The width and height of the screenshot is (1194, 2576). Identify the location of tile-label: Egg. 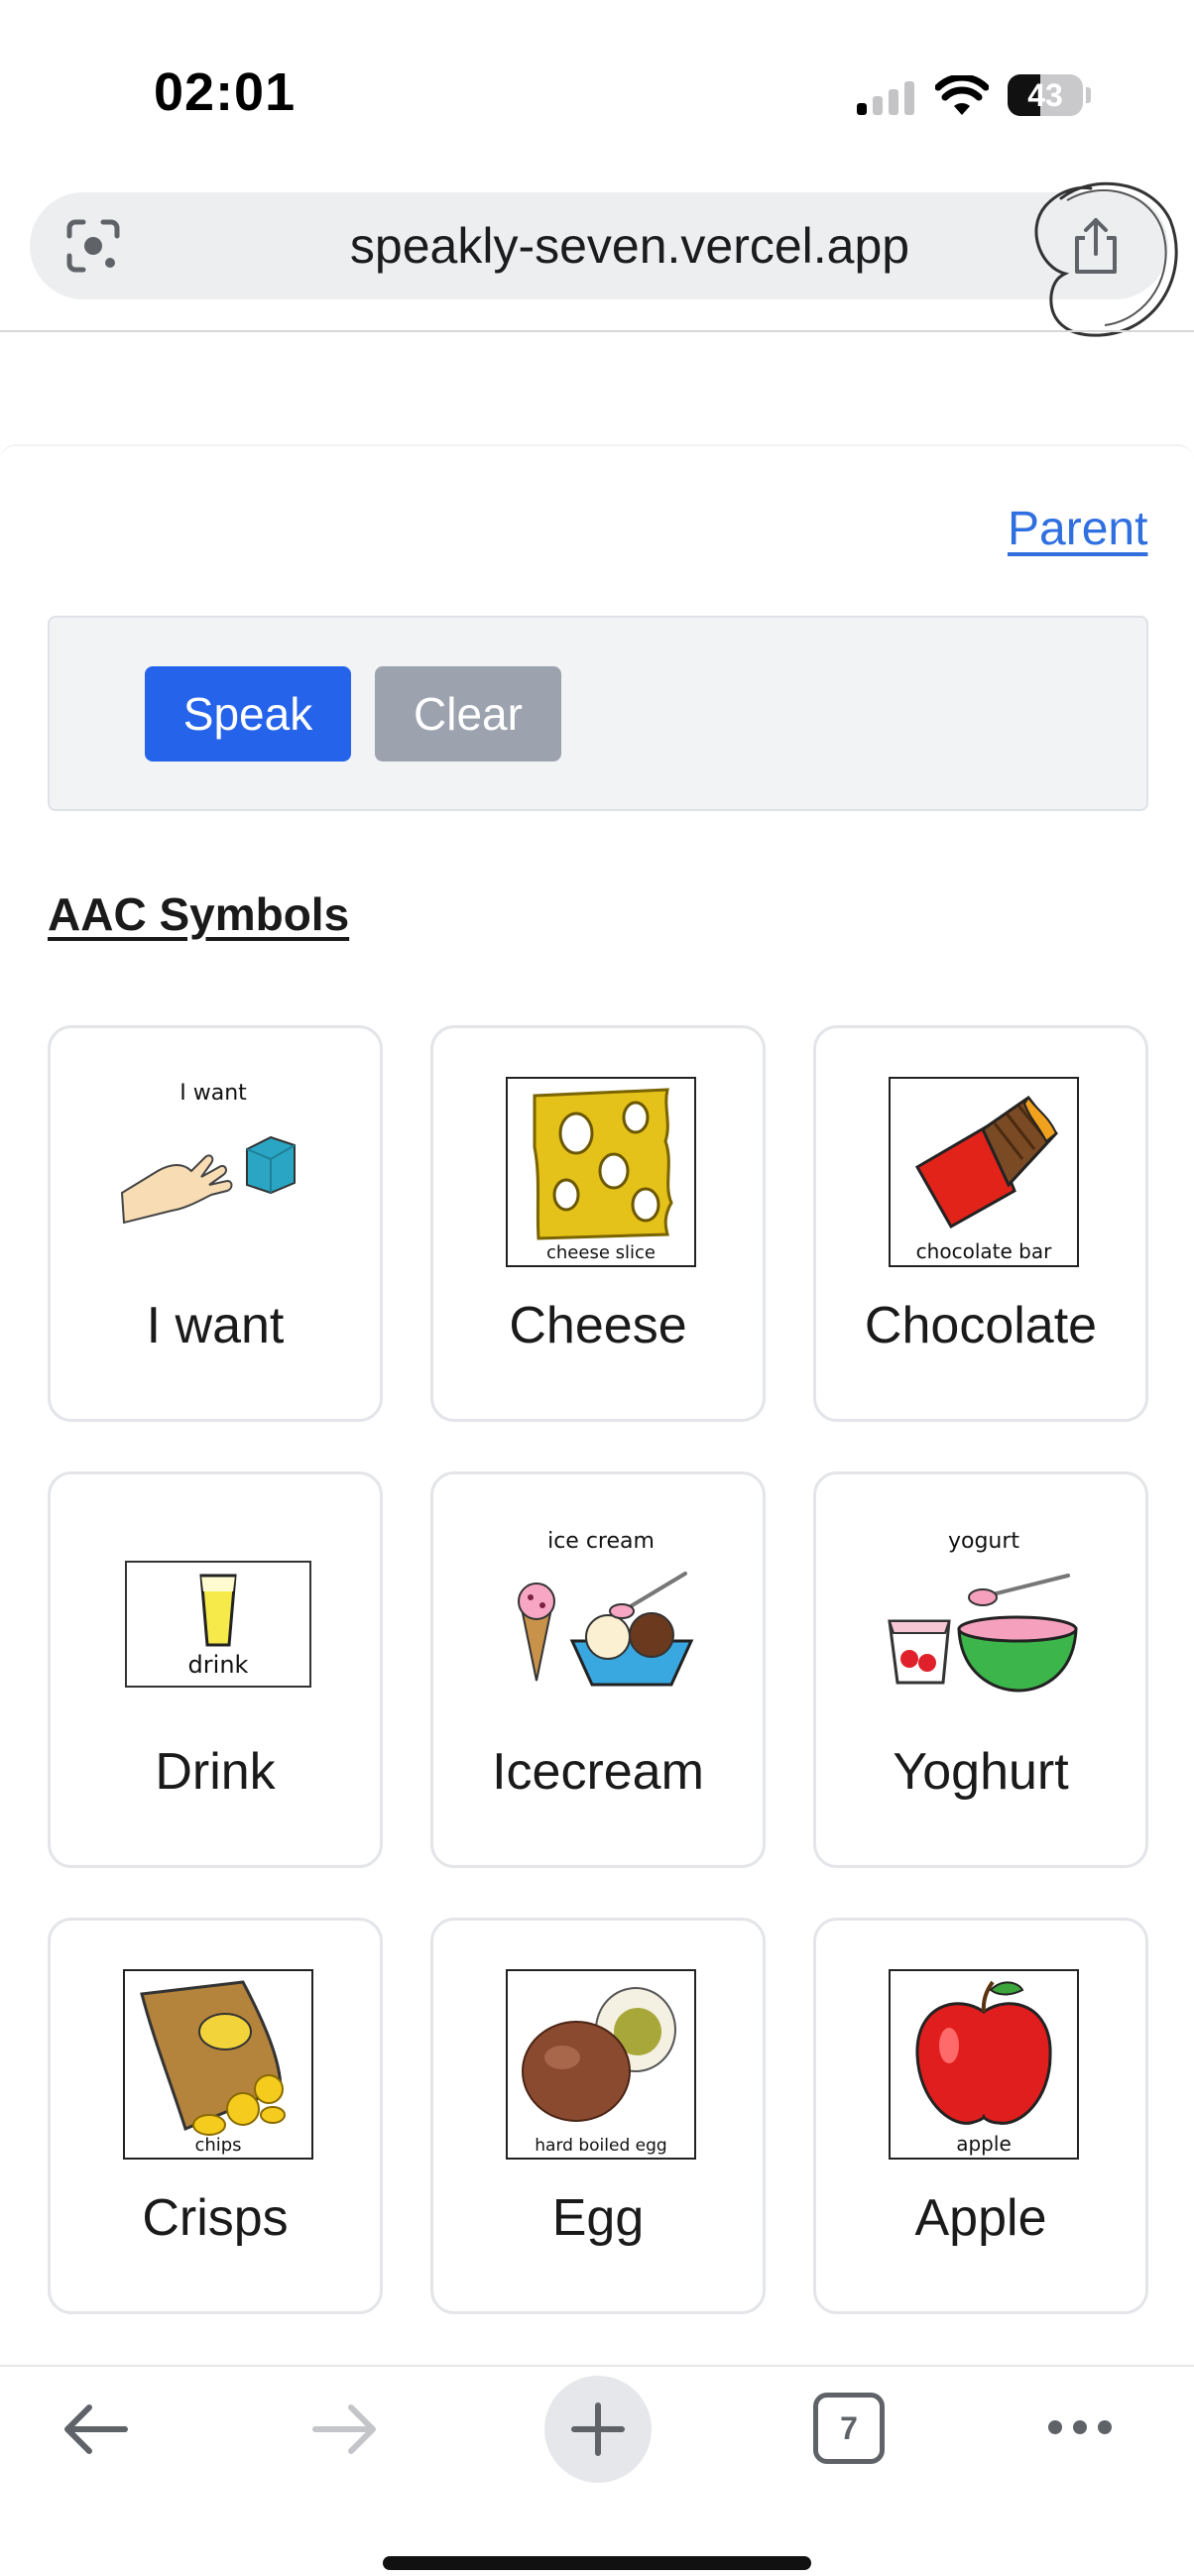
(598, 2218).